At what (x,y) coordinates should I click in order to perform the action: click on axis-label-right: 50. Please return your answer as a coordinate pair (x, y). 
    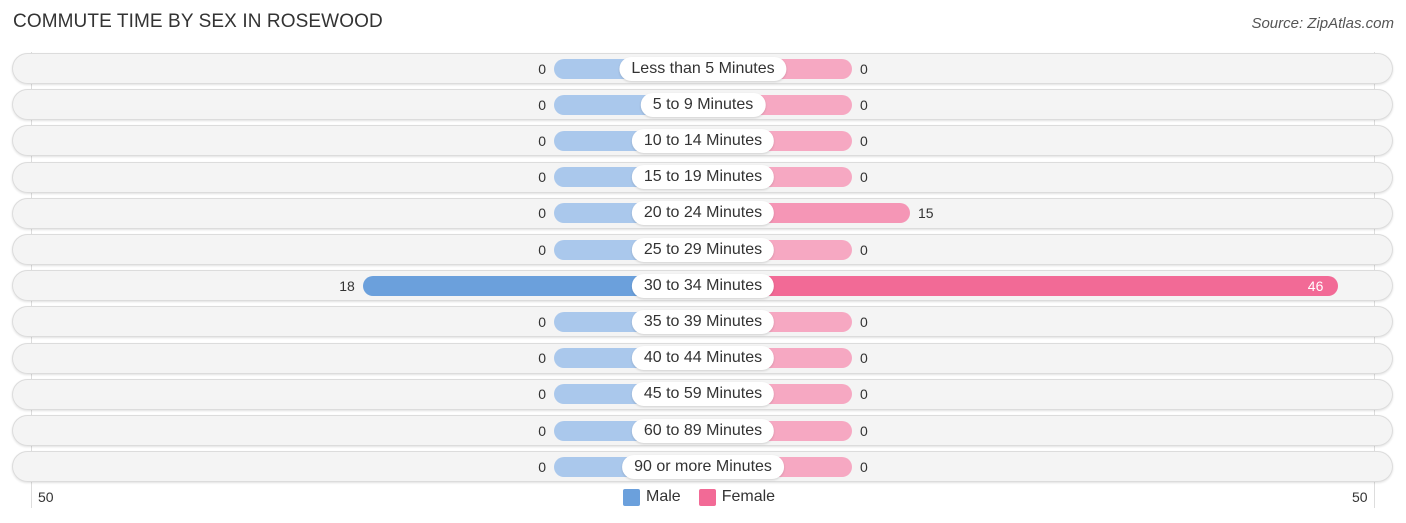
    Looking at the image, I should click on (1360, 497).